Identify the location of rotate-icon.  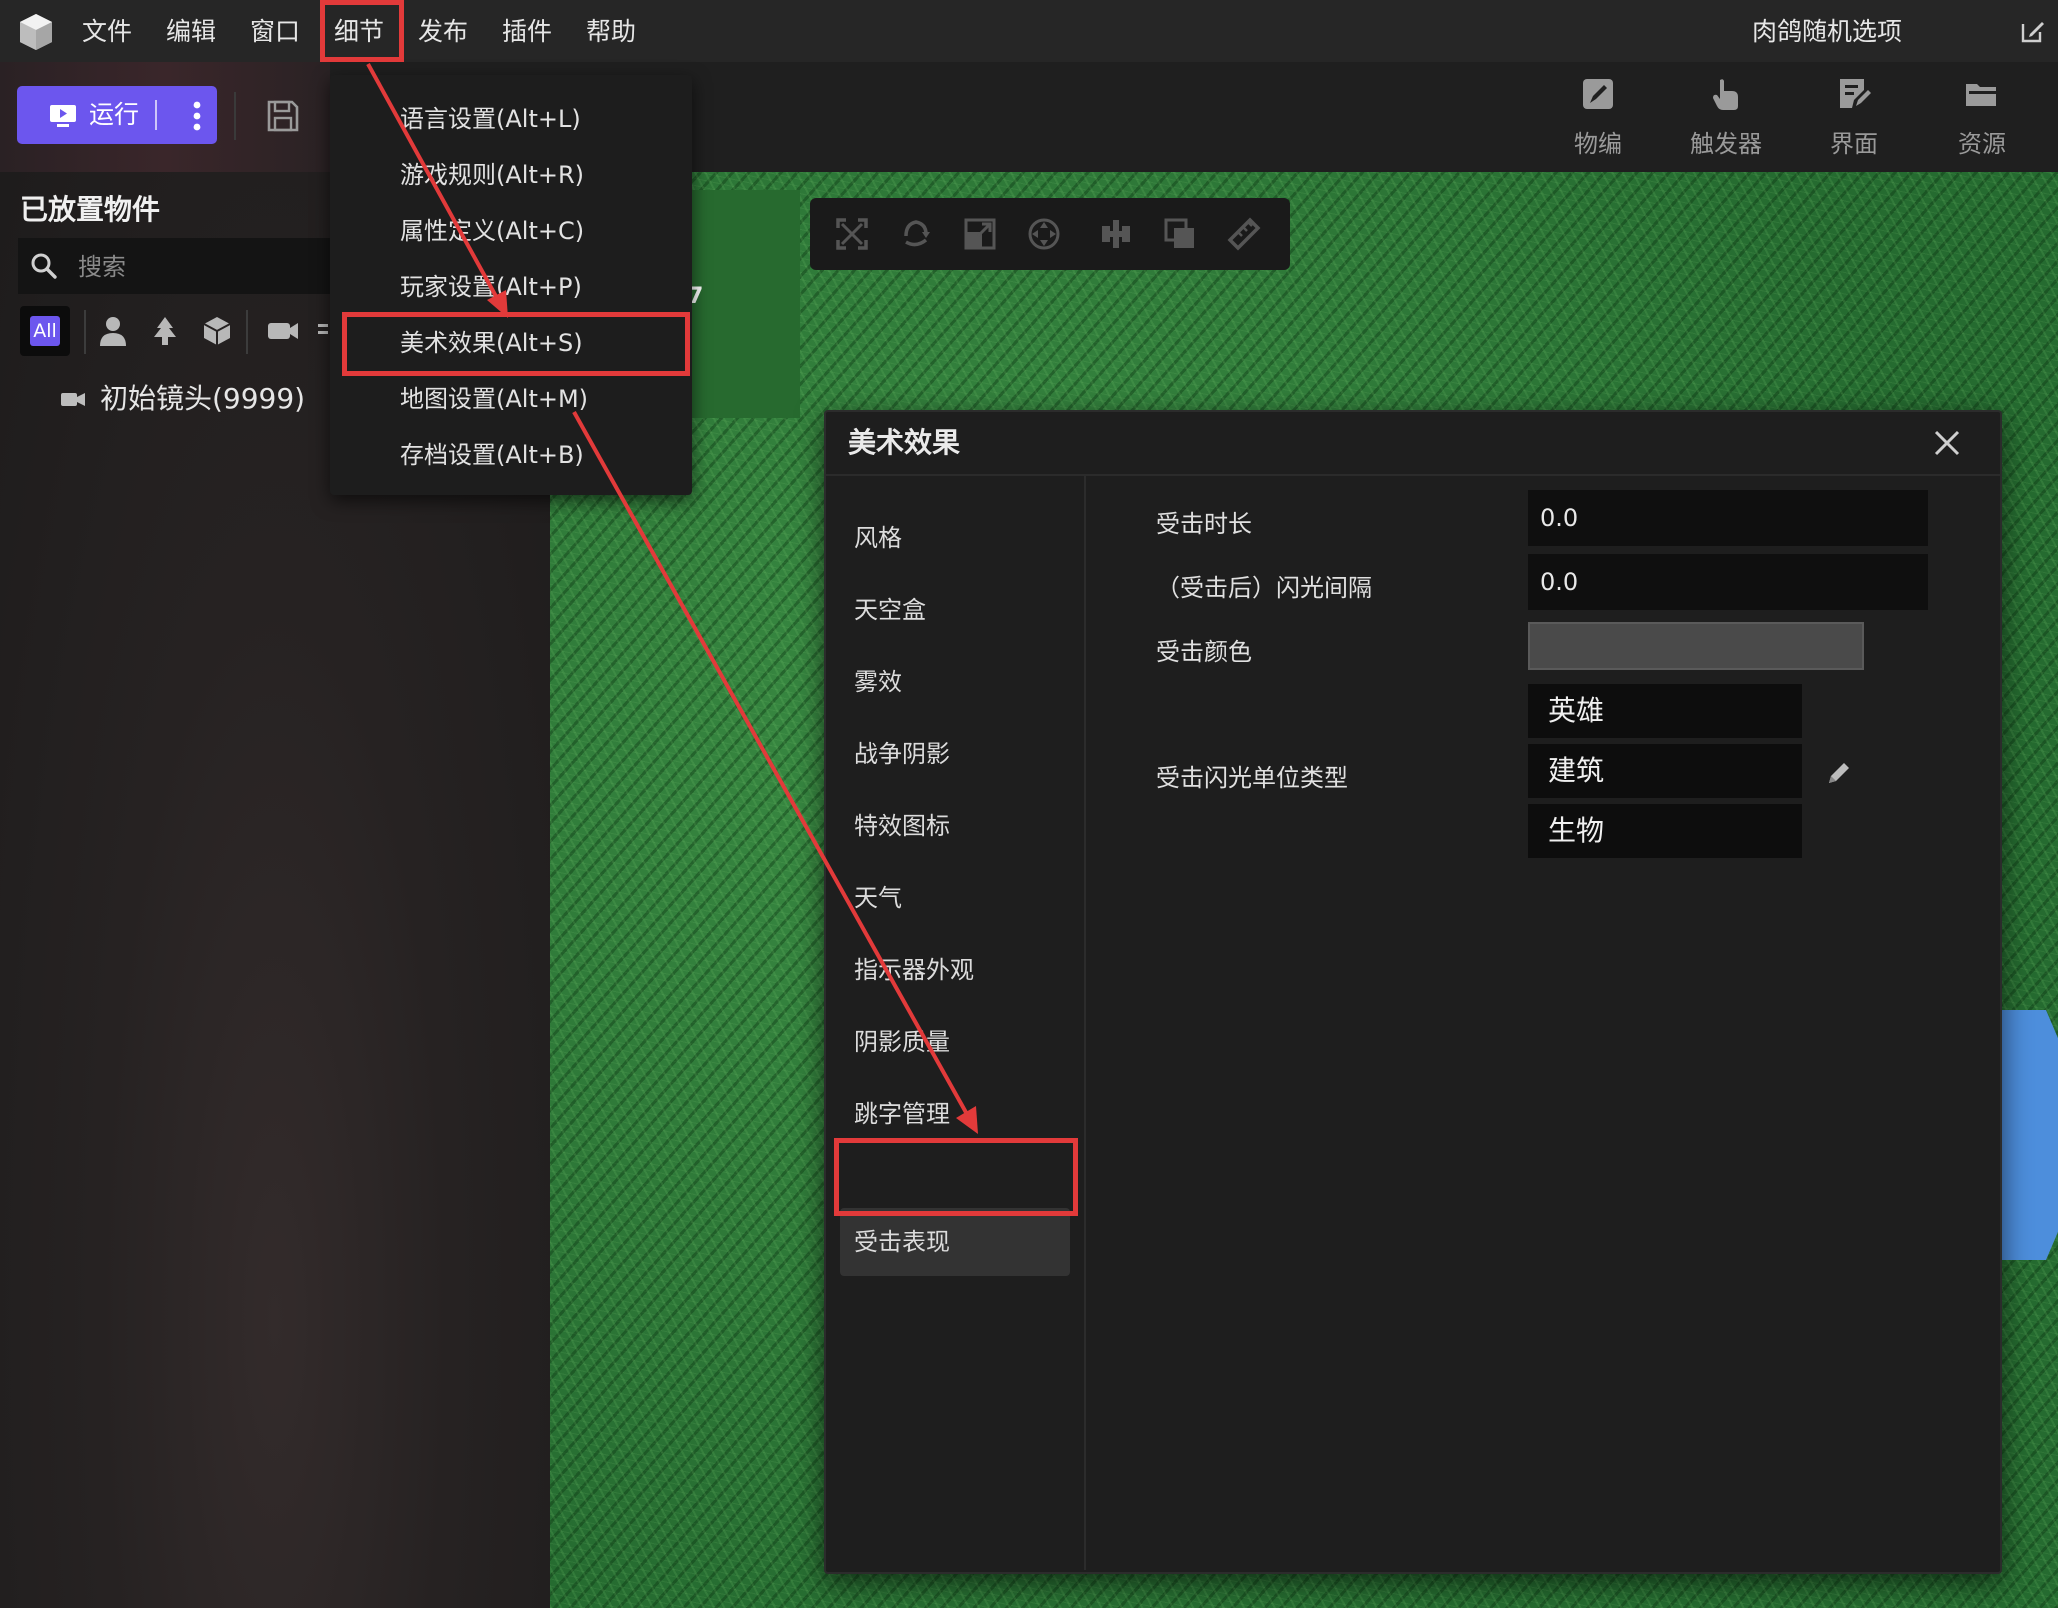
(916, 234).